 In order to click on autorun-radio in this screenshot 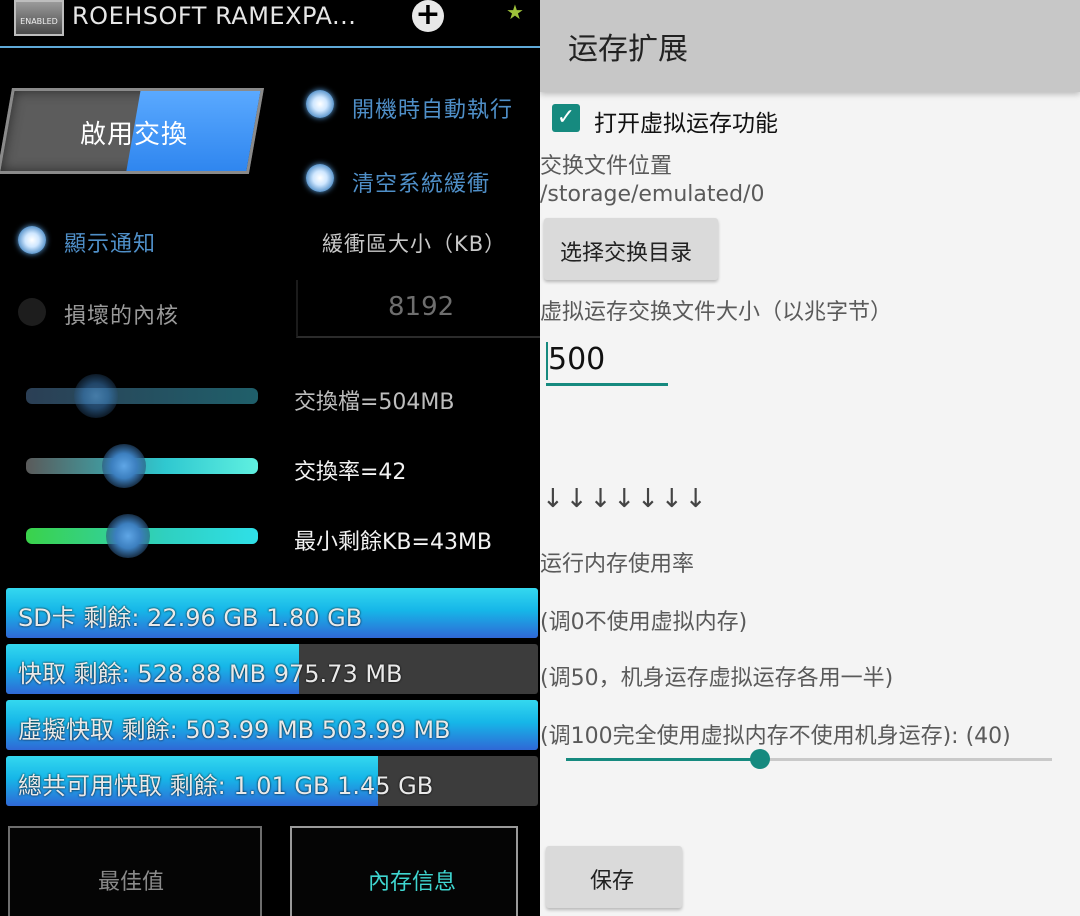, I will do `click(320, 104)`.